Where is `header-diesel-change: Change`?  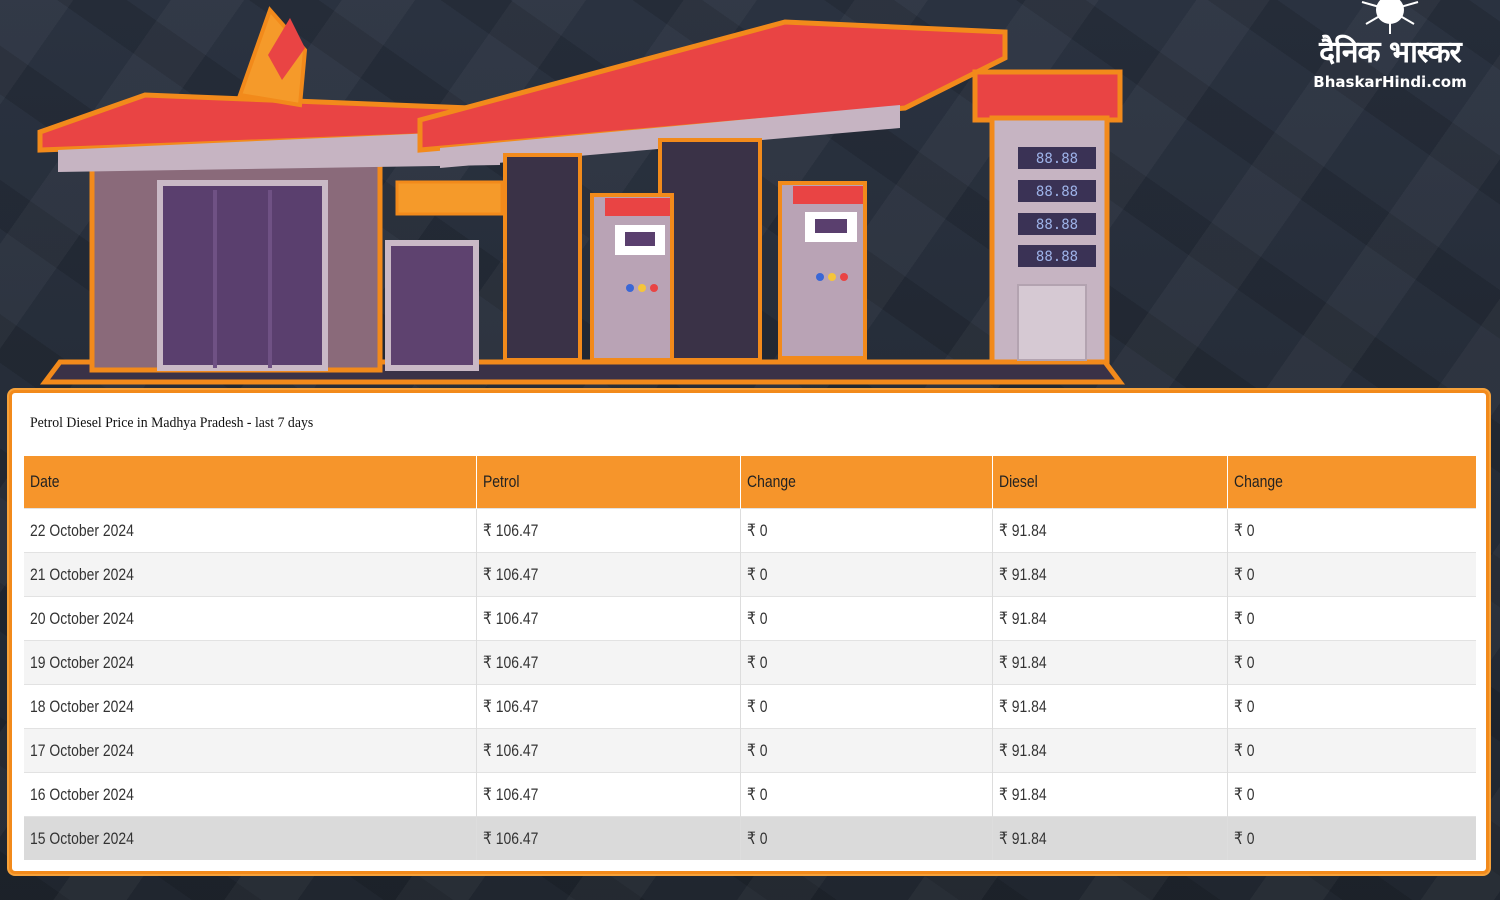 header-diesel-change: Change is located at coordinates (1351, 482).